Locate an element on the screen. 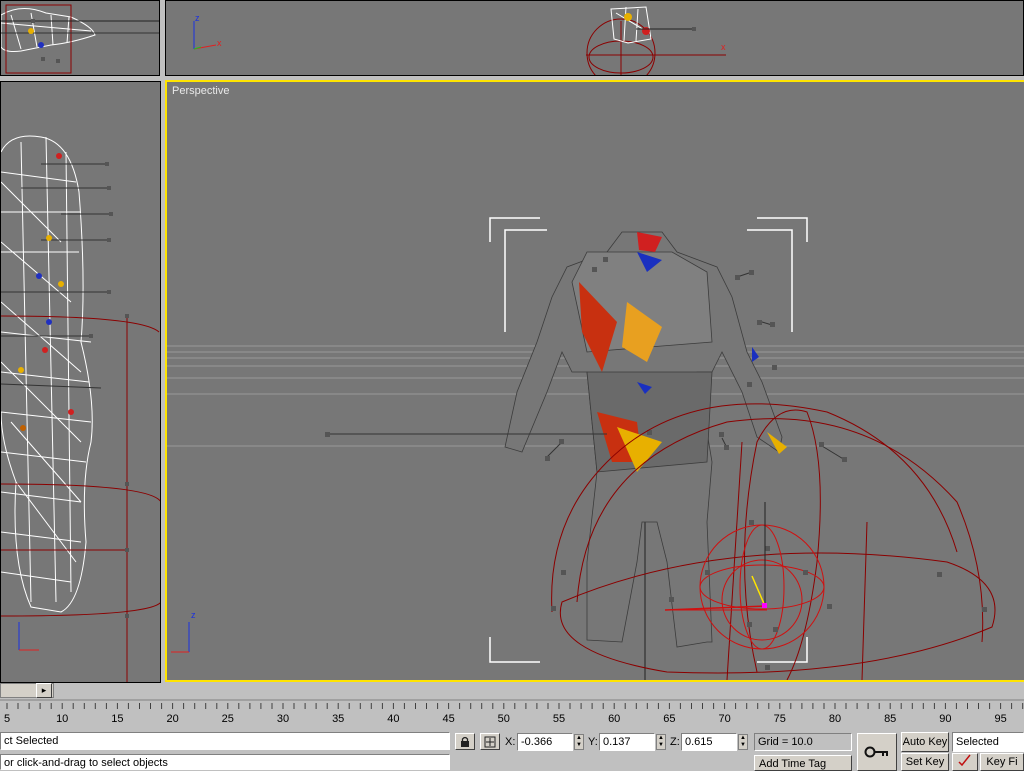 This screenshot has height=771, width=1024. timeline-frame-label: 65 is located at coordinates (669, 719).